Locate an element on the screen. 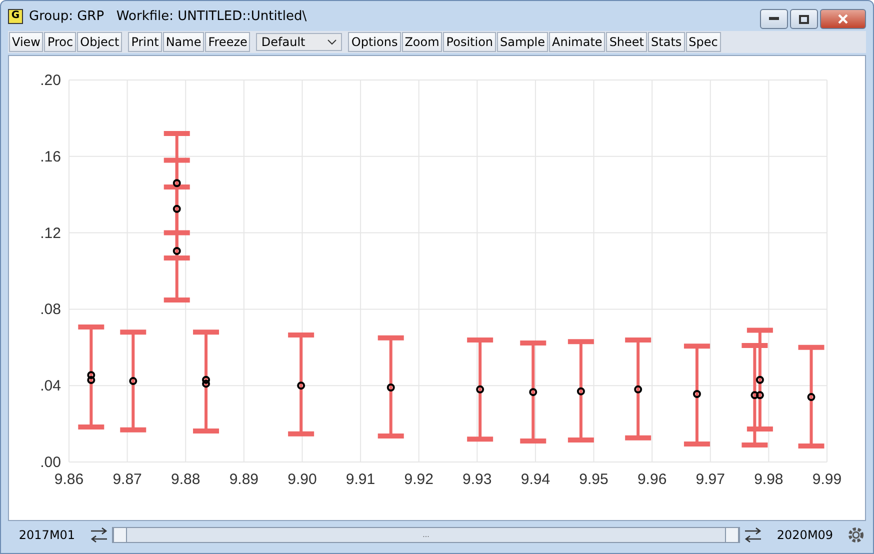 The width and height of the screenshot is (874, 554). toolbar-button: Freeze is located at coordinates (227, 42).